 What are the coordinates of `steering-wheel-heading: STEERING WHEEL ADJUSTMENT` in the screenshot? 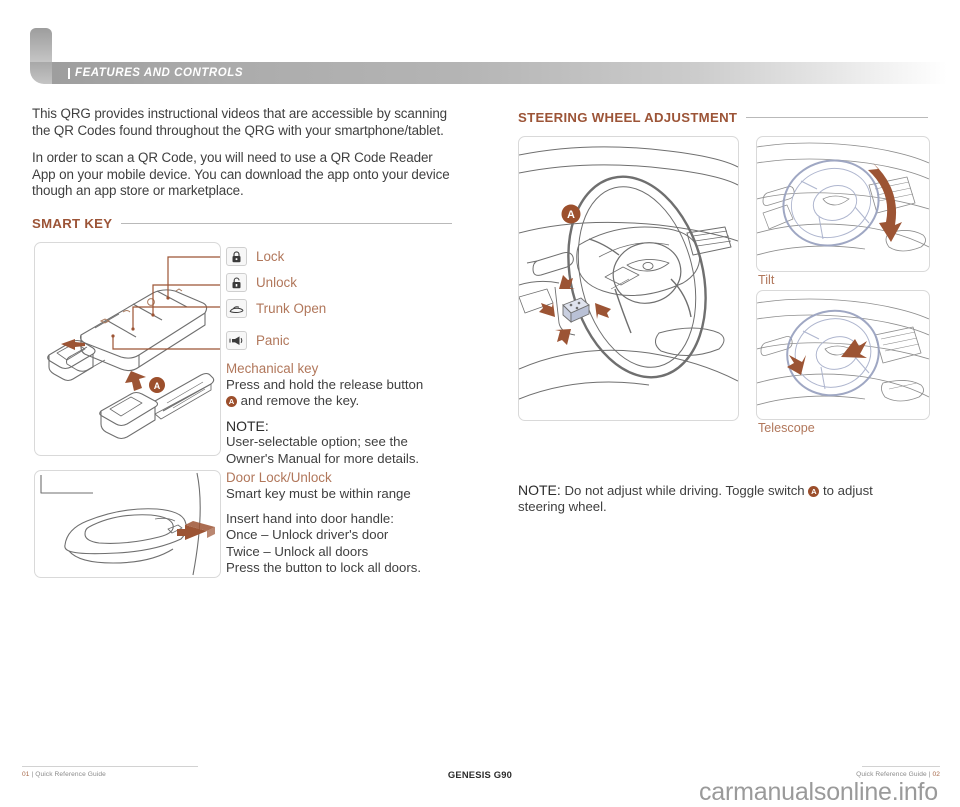 It's located at (723, 117).